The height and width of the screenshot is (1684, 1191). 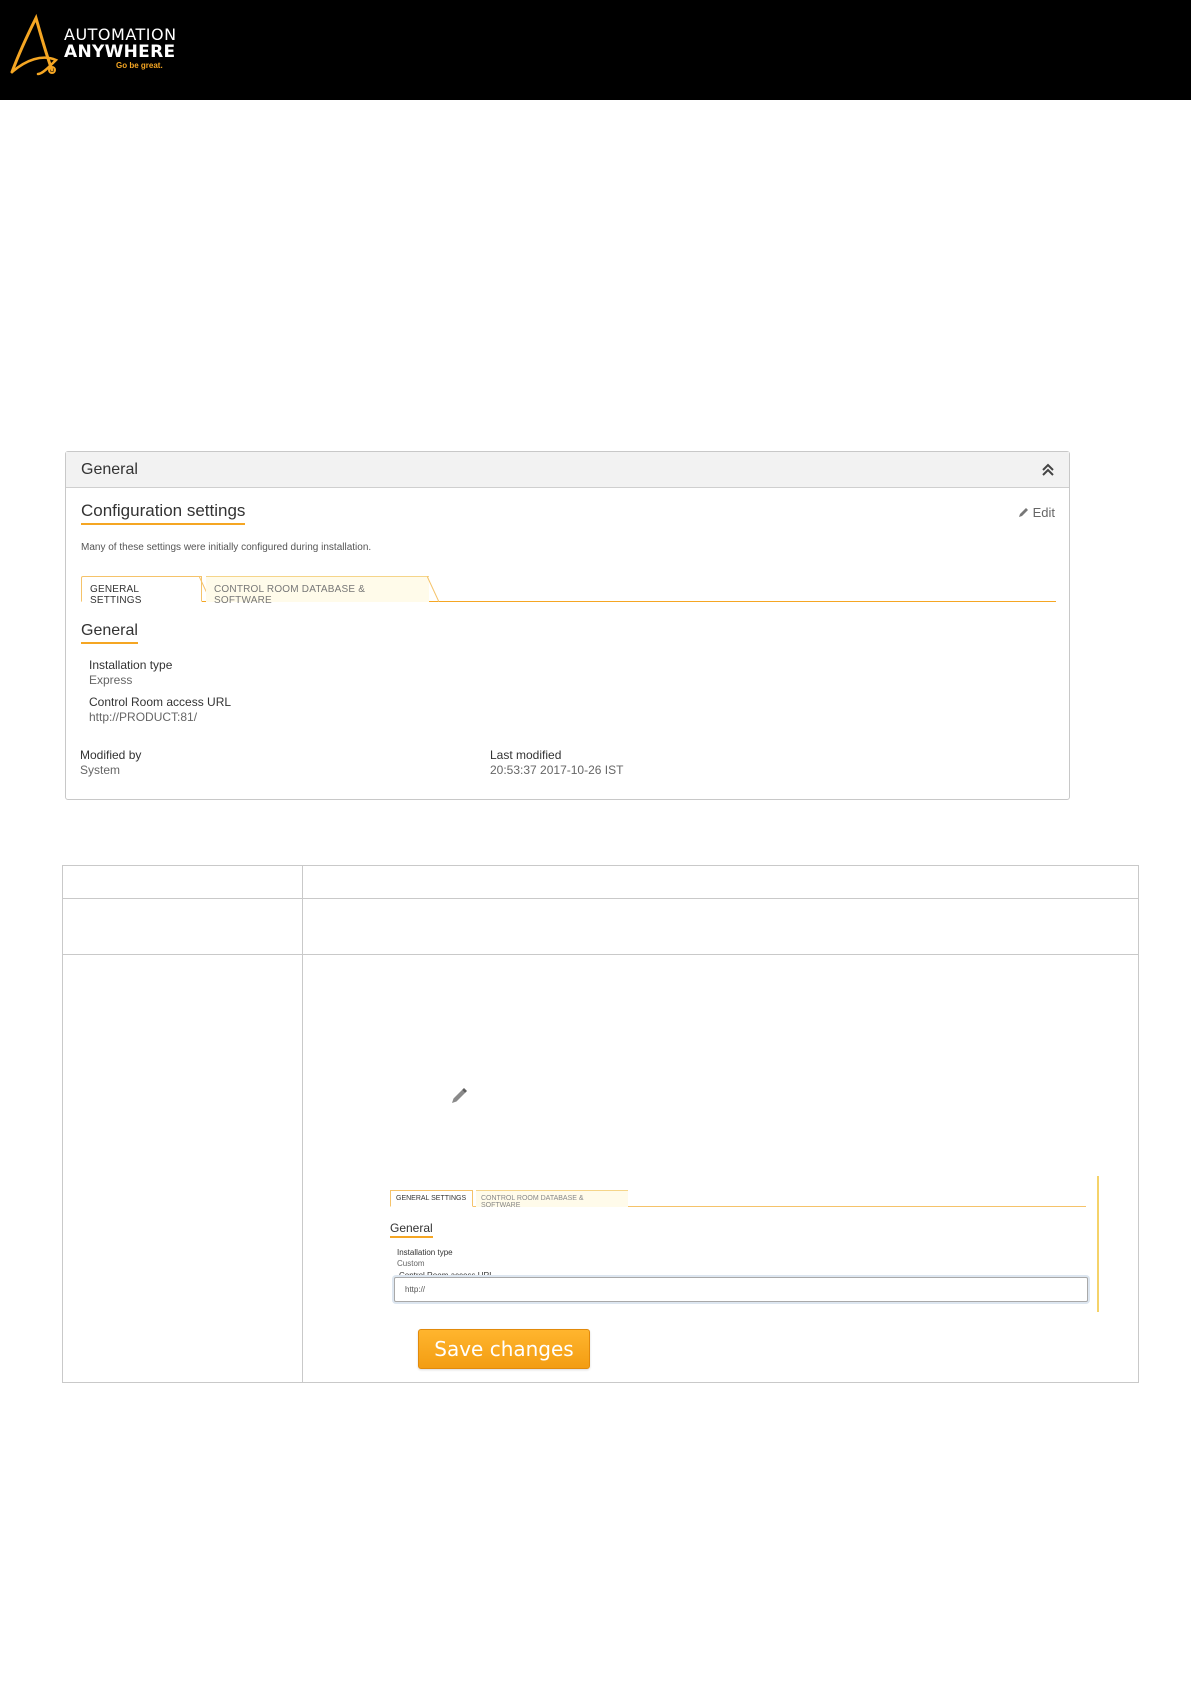 I want to click on modified-by-label: Modified by, so click(x=111, y=755).